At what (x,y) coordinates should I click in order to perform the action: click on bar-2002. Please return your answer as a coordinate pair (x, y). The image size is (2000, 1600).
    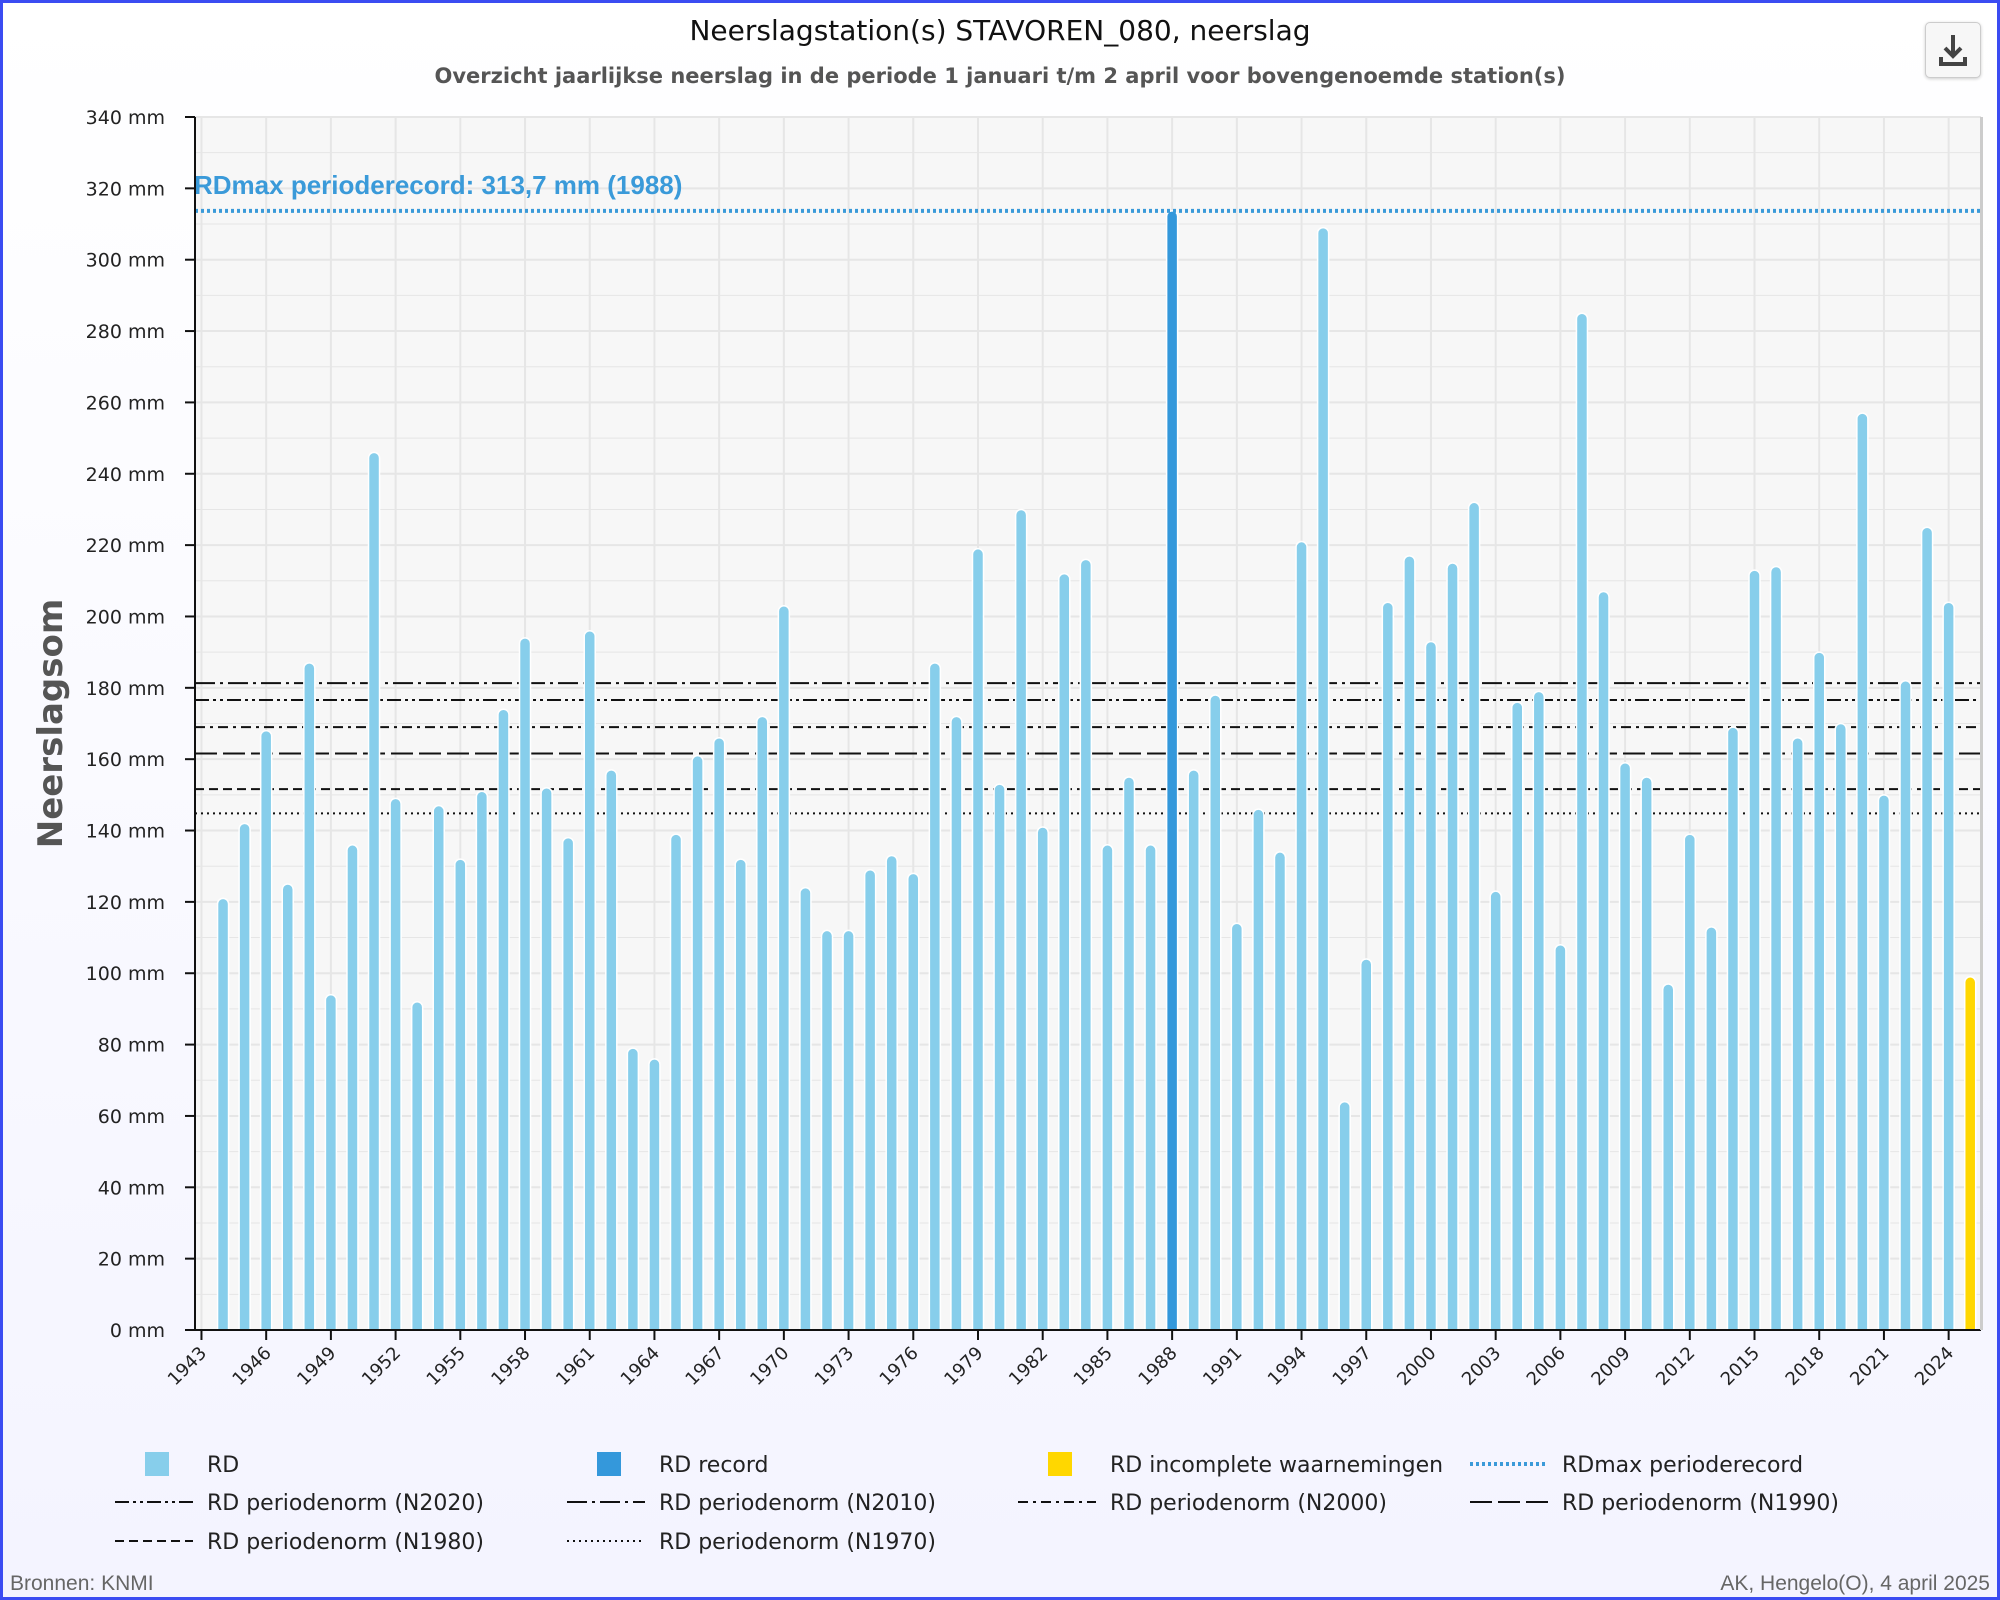
    Looking at the image, I should click on (1474, 916).